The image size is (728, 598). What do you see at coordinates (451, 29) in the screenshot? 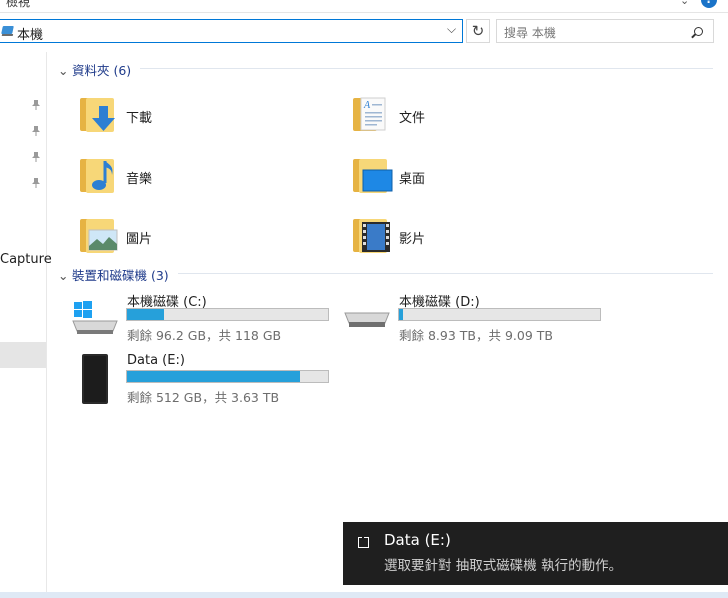
I see `chevron-down-icon: ⌵` at bounding box center [451, 29].